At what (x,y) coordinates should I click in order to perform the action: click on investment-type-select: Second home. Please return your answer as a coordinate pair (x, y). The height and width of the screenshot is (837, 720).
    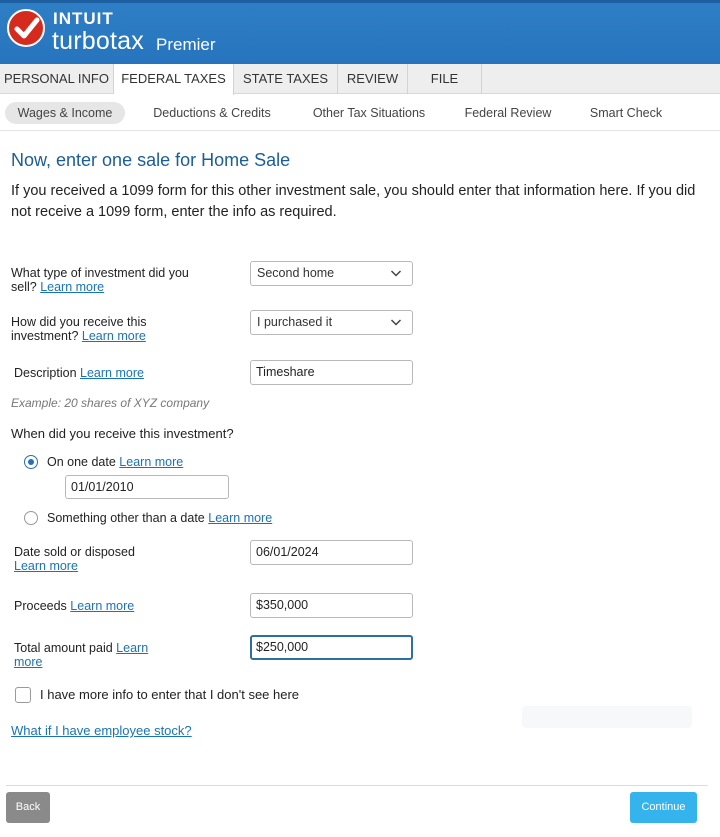
    Looking at the image, I should click on (331, 273).